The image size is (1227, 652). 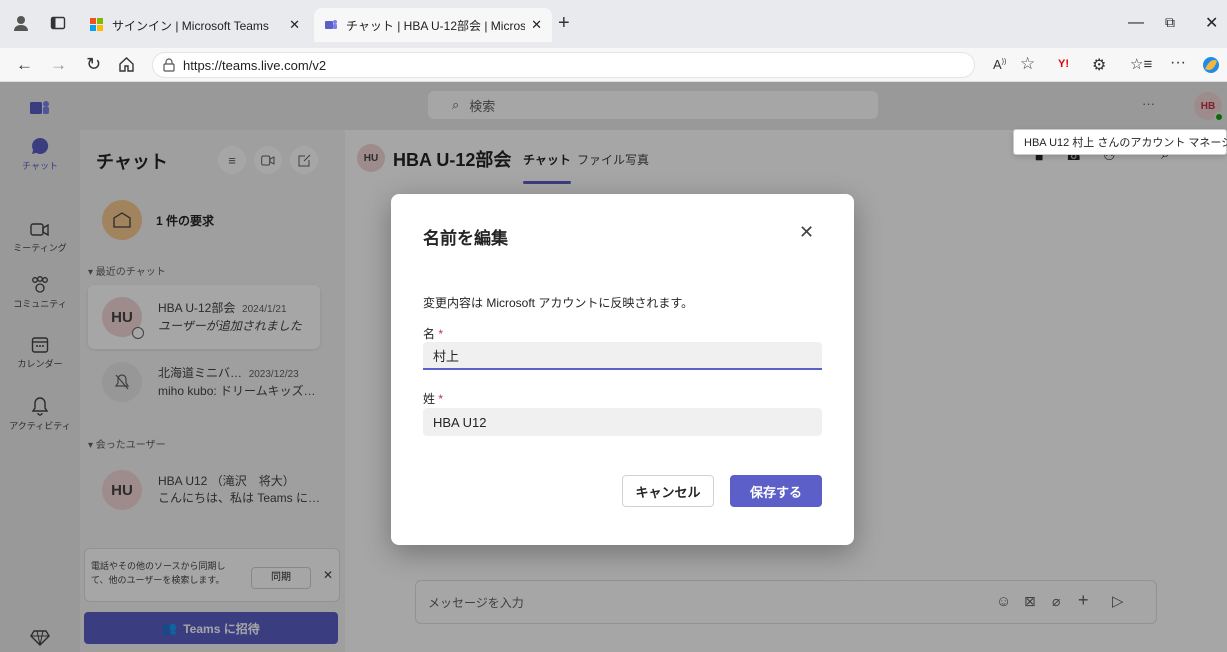 I want to click on yahoo-icon: Y!, so click(x=1063, y=64).